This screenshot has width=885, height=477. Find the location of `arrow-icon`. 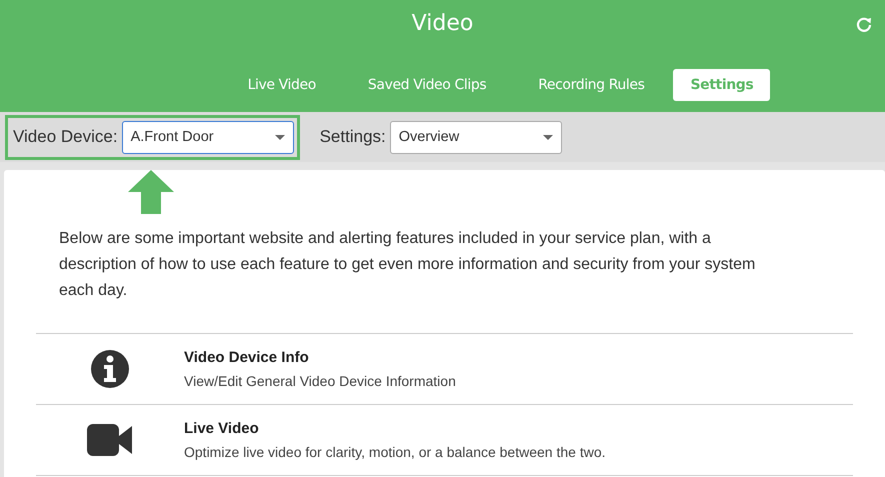

arrow-icon is located at coordinates (151, 192).